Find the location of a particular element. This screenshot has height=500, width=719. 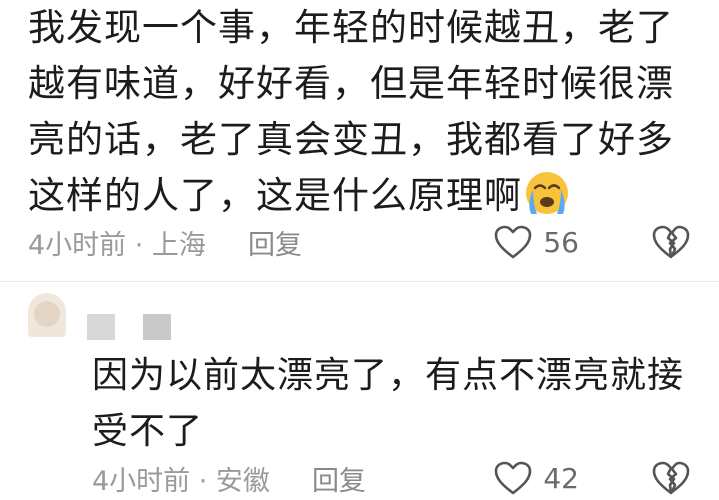

reply-time-location: 4小时前 · 安徽 is located at coordinates (181, 481).